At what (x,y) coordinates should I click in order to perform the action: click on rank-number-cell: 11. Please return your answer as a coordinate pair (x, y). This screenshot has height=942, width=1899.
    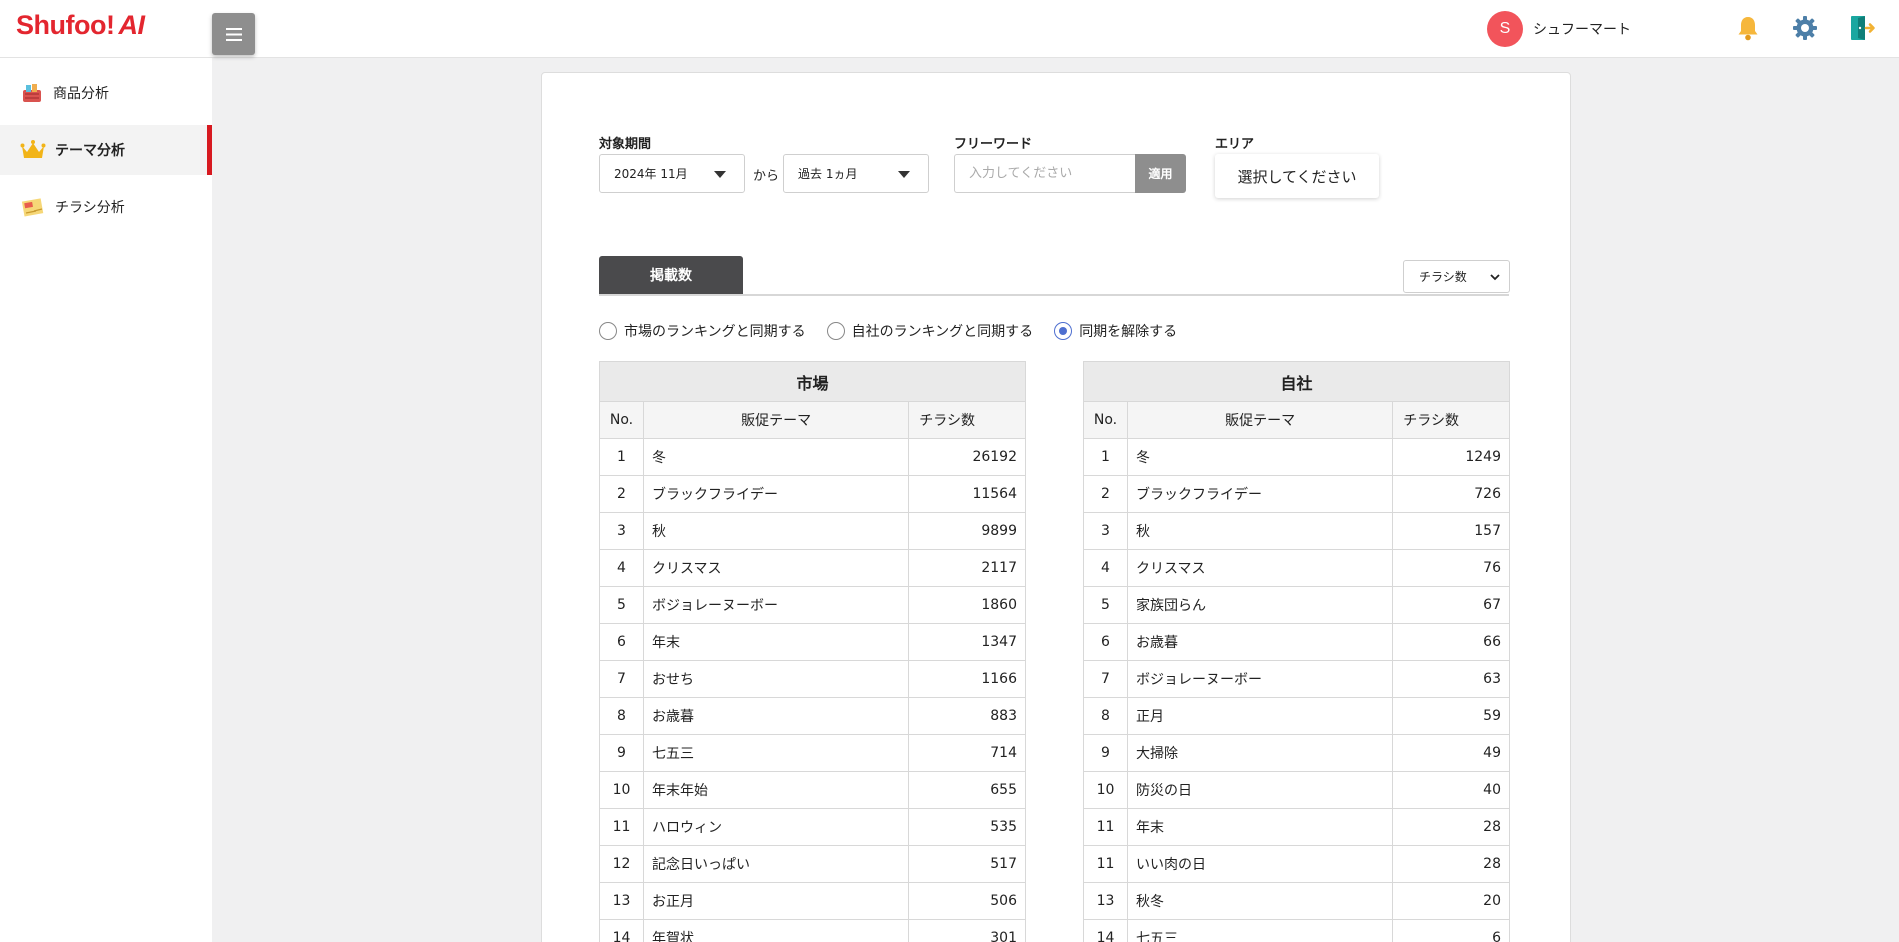
    Looking at the image, I should click on (621, 827).